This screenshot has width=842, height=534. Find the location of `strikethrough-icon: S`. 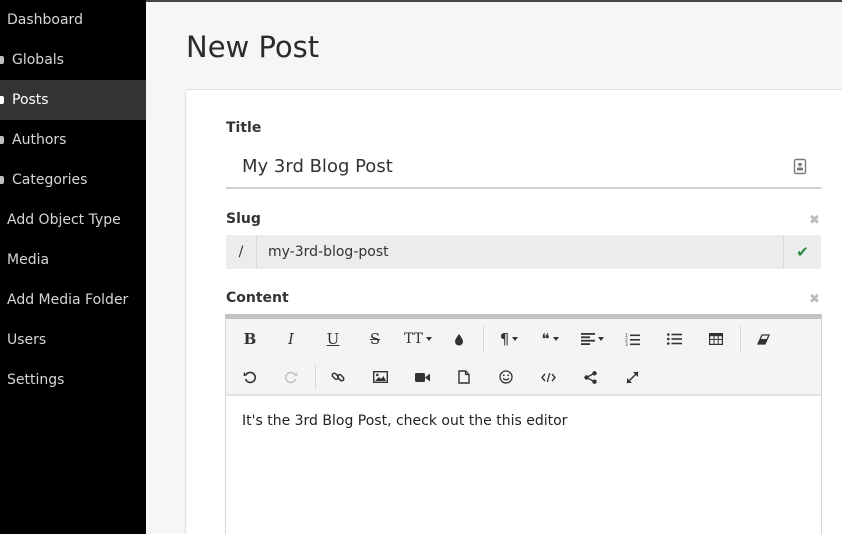

strikethrough-icon: S is located at coordinates (375, 339).